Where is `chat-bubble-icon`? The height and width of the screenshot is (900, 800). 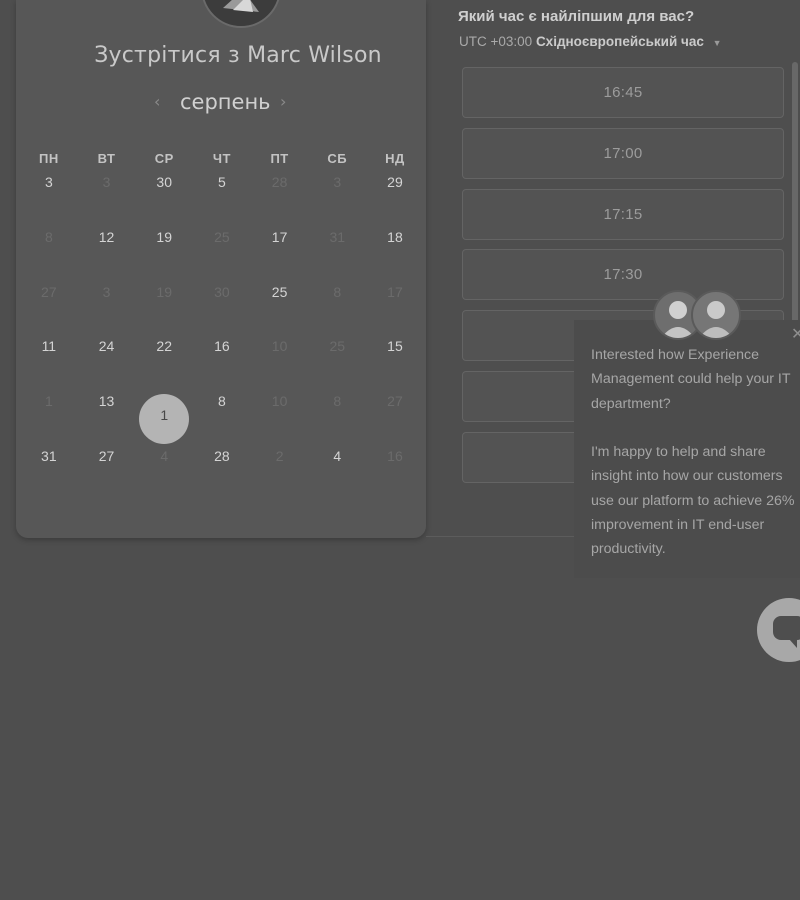 chat-bubble-icon is located at coordinates (786, 632).